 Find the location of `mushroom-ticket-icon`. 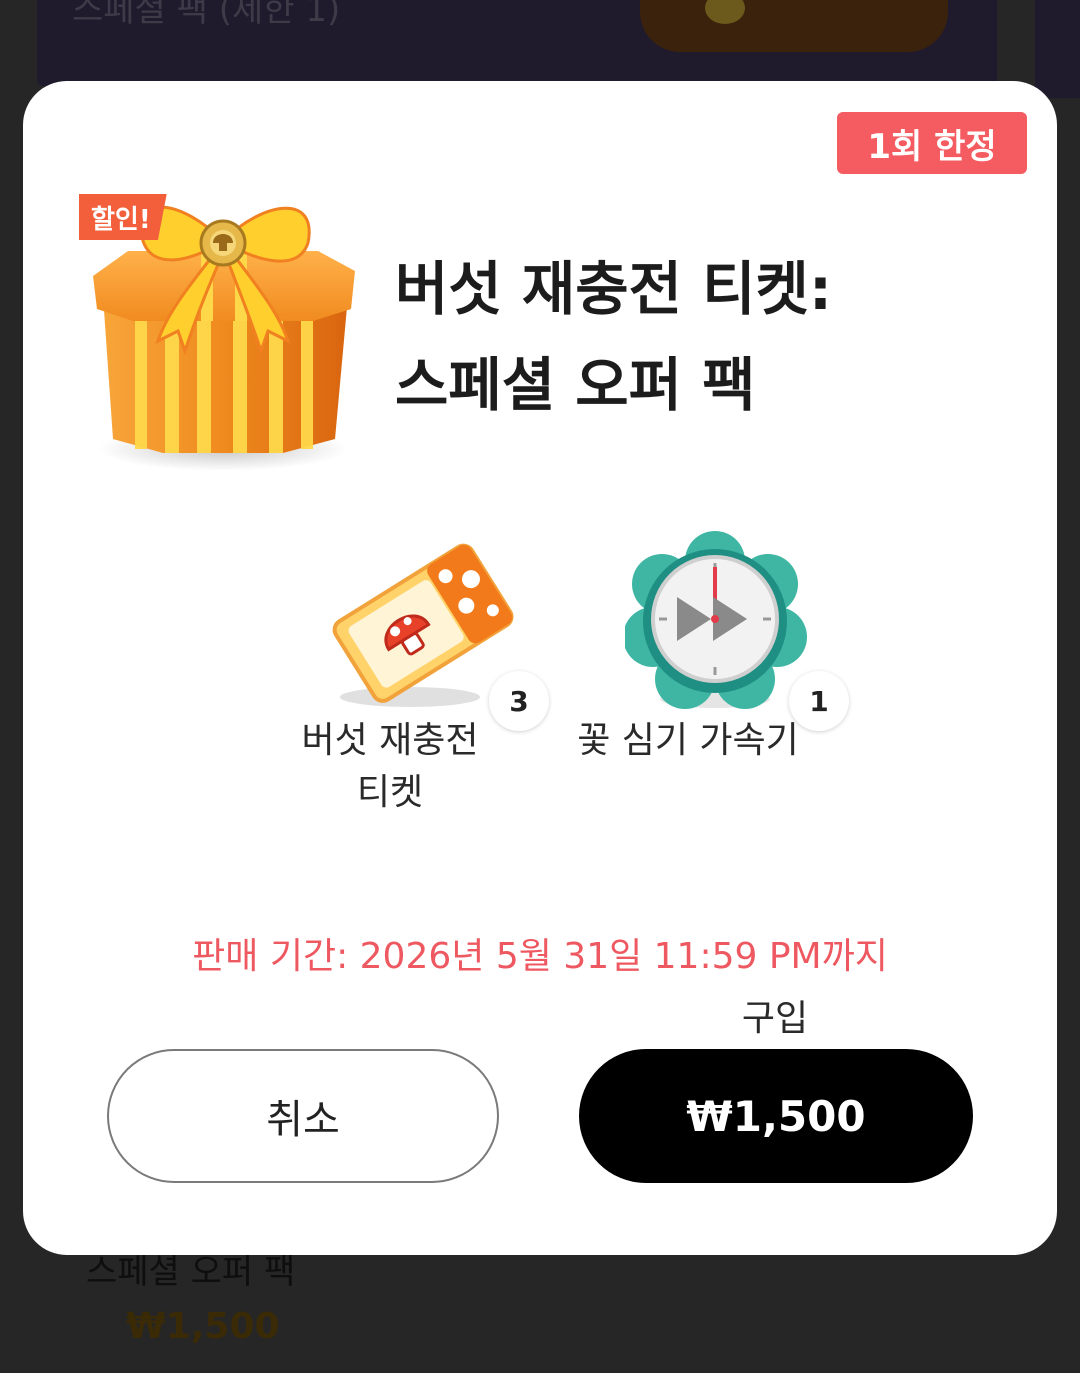

mushroom-ticket-icon is located at coordinates (423, 625).